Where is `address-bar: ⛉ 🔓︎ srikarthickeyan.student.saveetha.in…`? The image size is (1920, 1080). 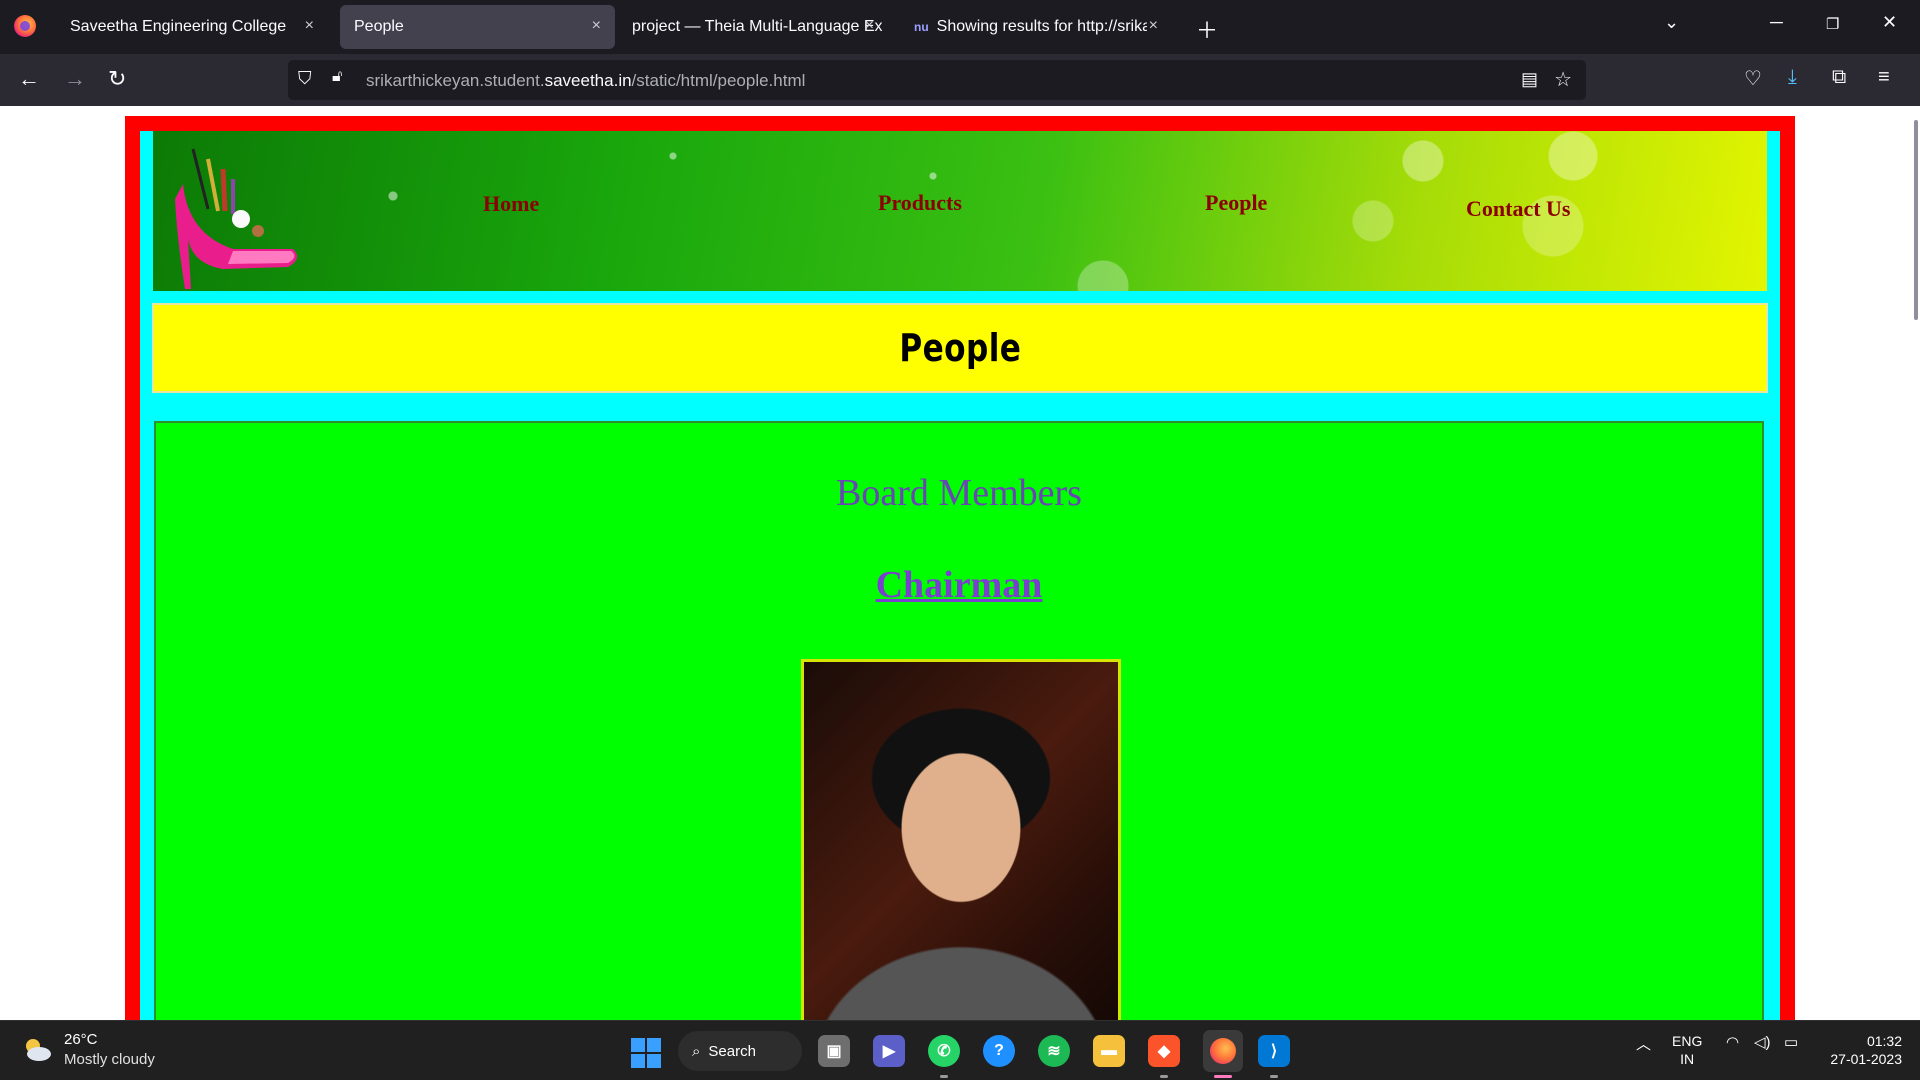 address-bar: ⛉ 🔓︎ srikarthickeyan.student.saveetha.in… is located at coordinates (937, 80).